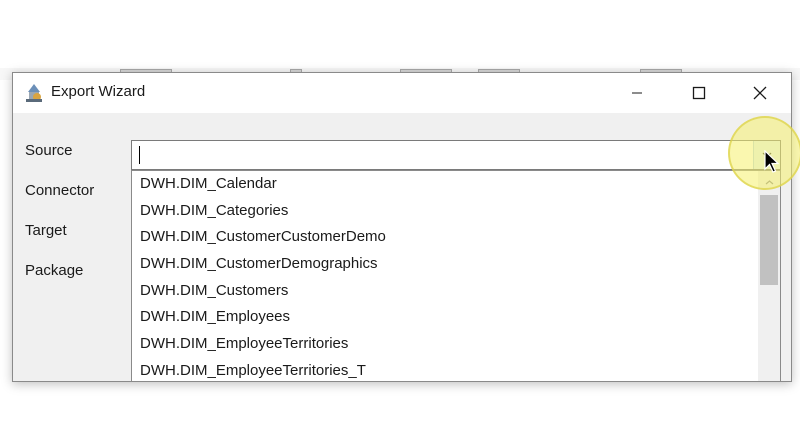 This screenshot has width=800, height=446. I want to click on minimize-button, so click(637, 93).